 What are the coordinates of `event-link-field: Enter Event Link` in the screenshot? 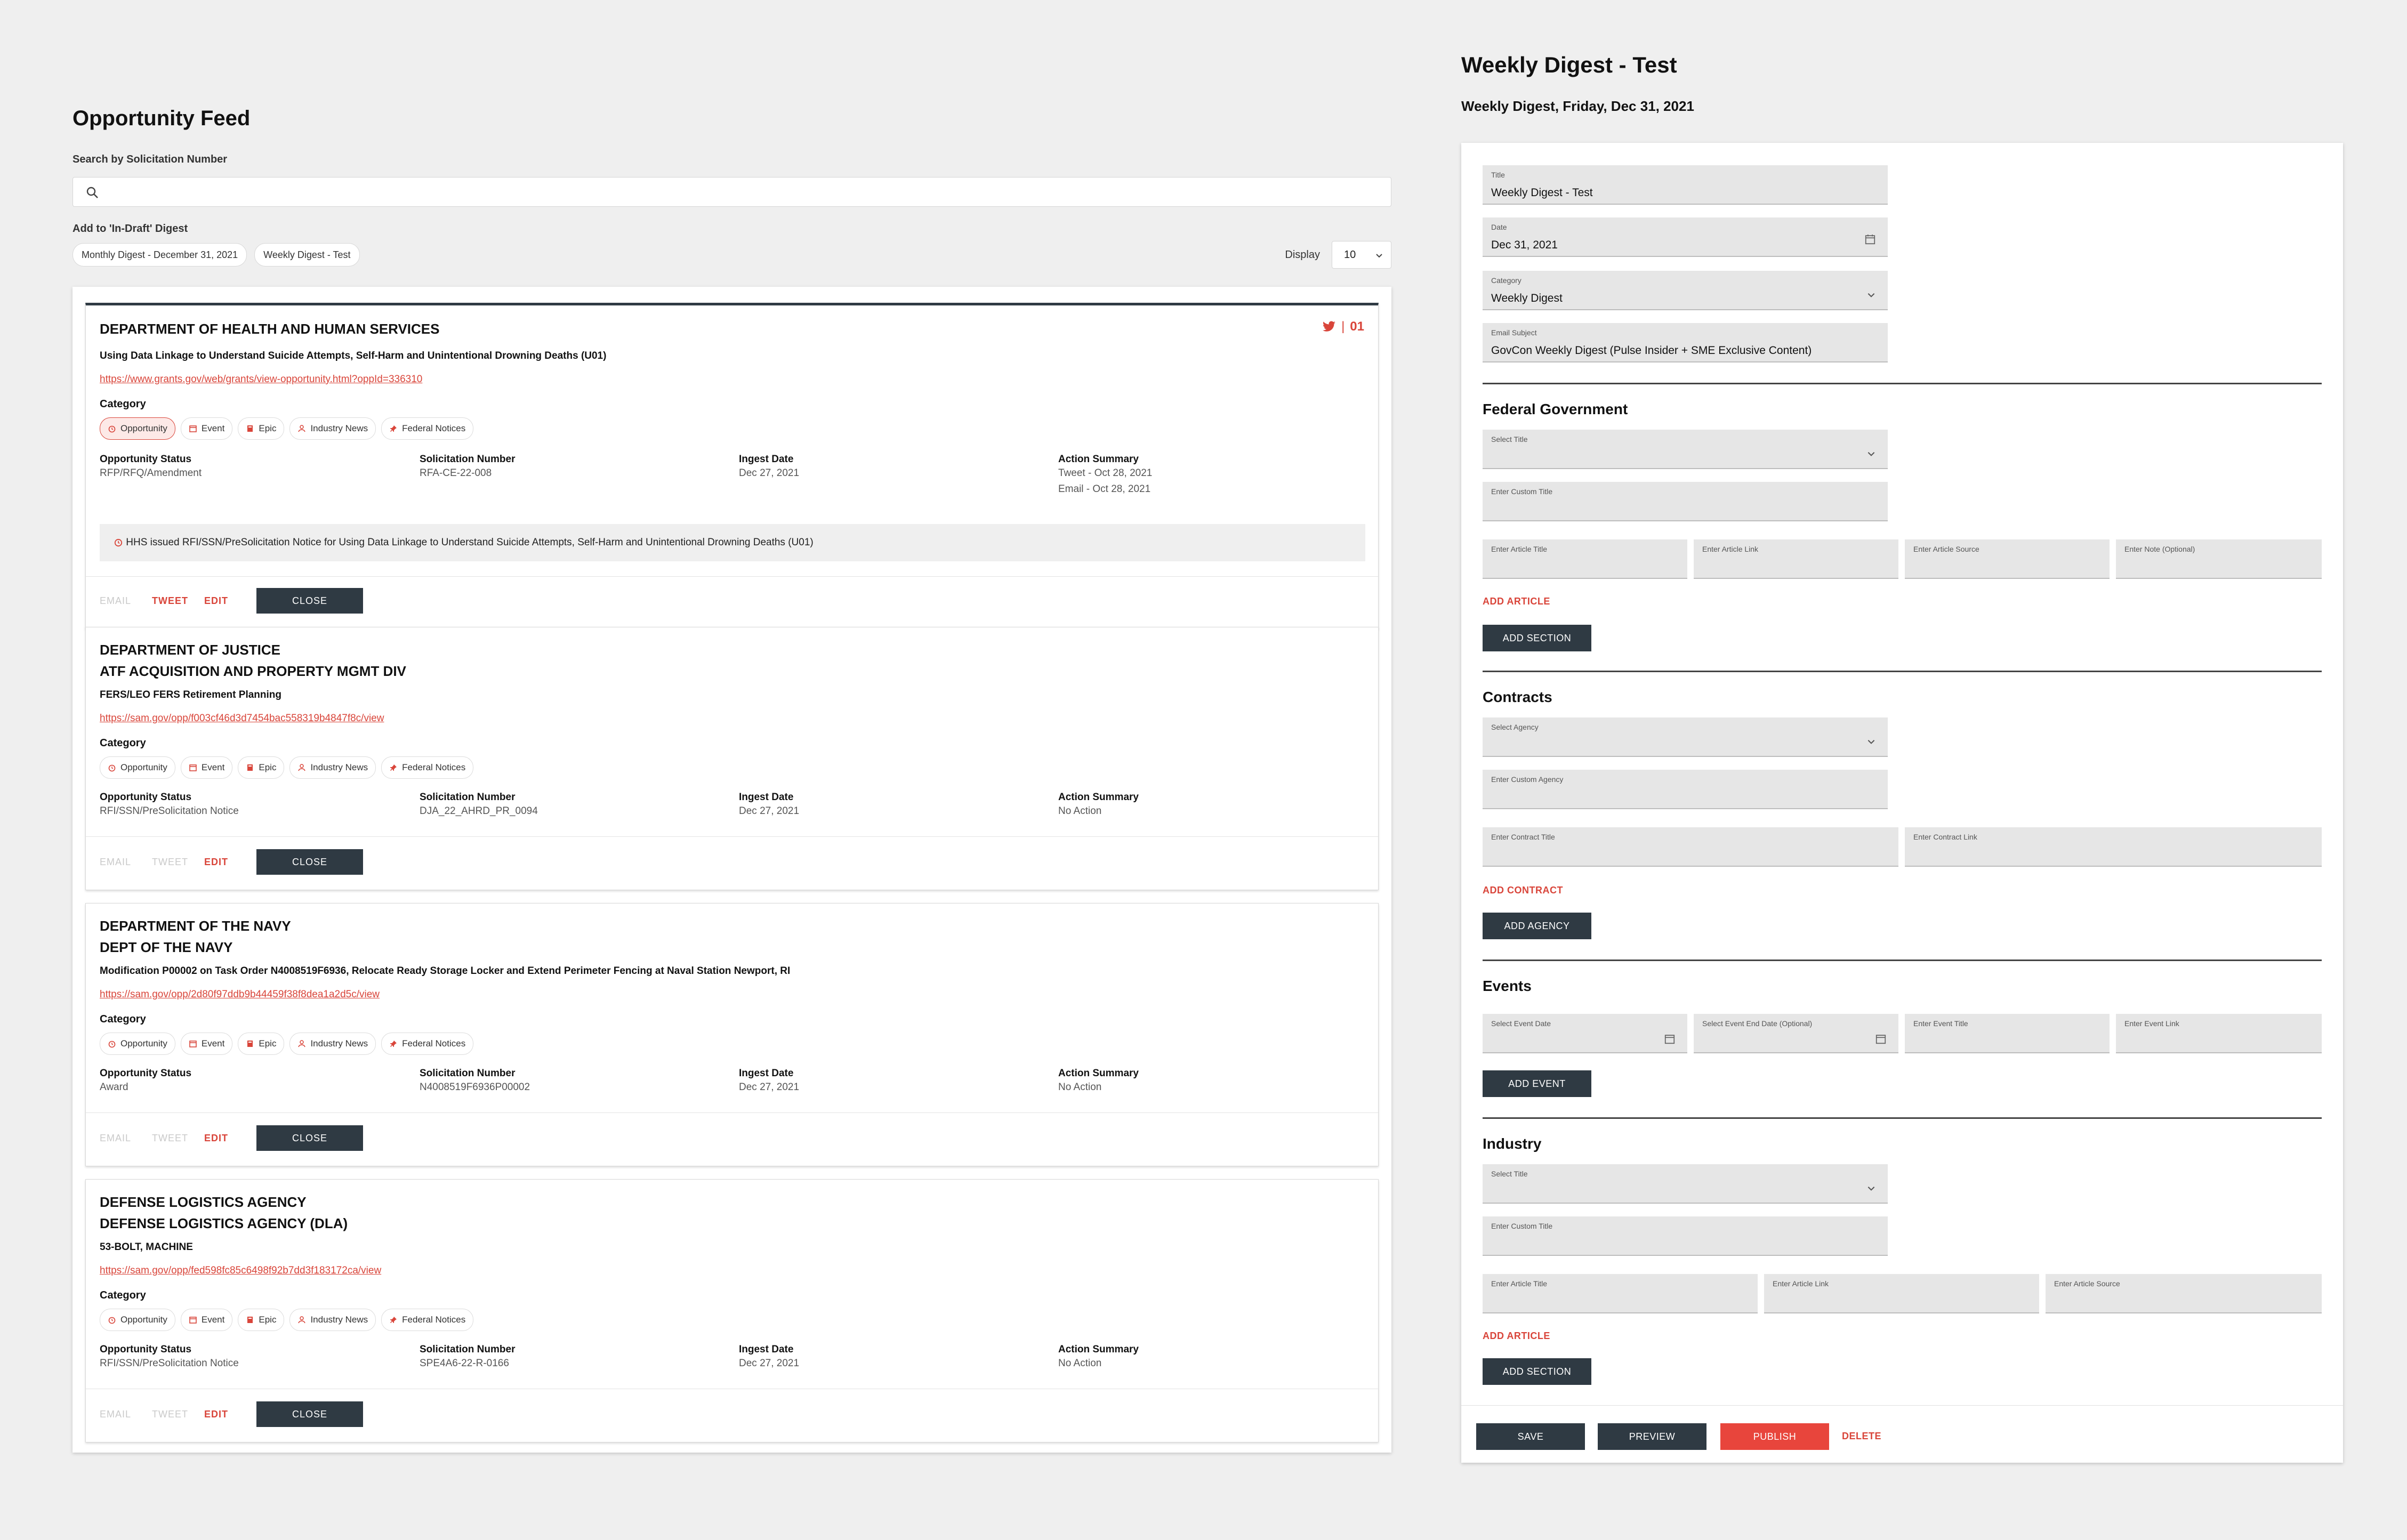 It's located at (2219, 1034).